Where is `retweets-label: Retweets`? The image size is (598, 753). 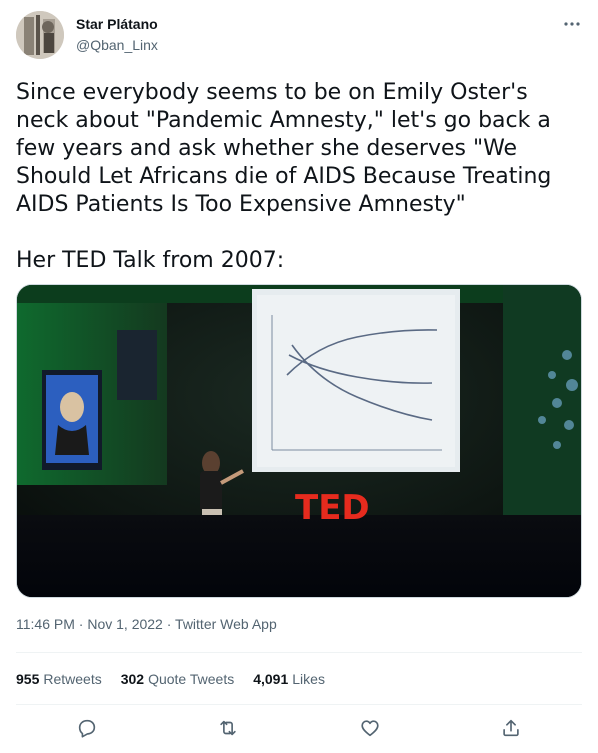
retweets-label: Retweets is located at coordinates (72, 679).